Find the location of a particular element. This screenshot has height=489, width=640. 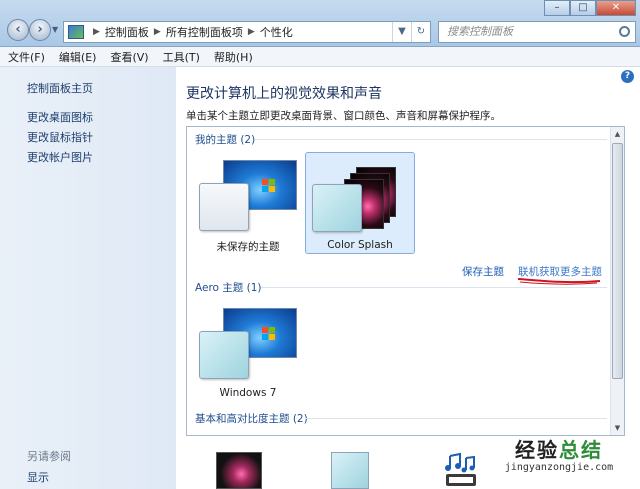

breadcrumb-item-personalization: 个性化 is located at coordinates (276, 32).